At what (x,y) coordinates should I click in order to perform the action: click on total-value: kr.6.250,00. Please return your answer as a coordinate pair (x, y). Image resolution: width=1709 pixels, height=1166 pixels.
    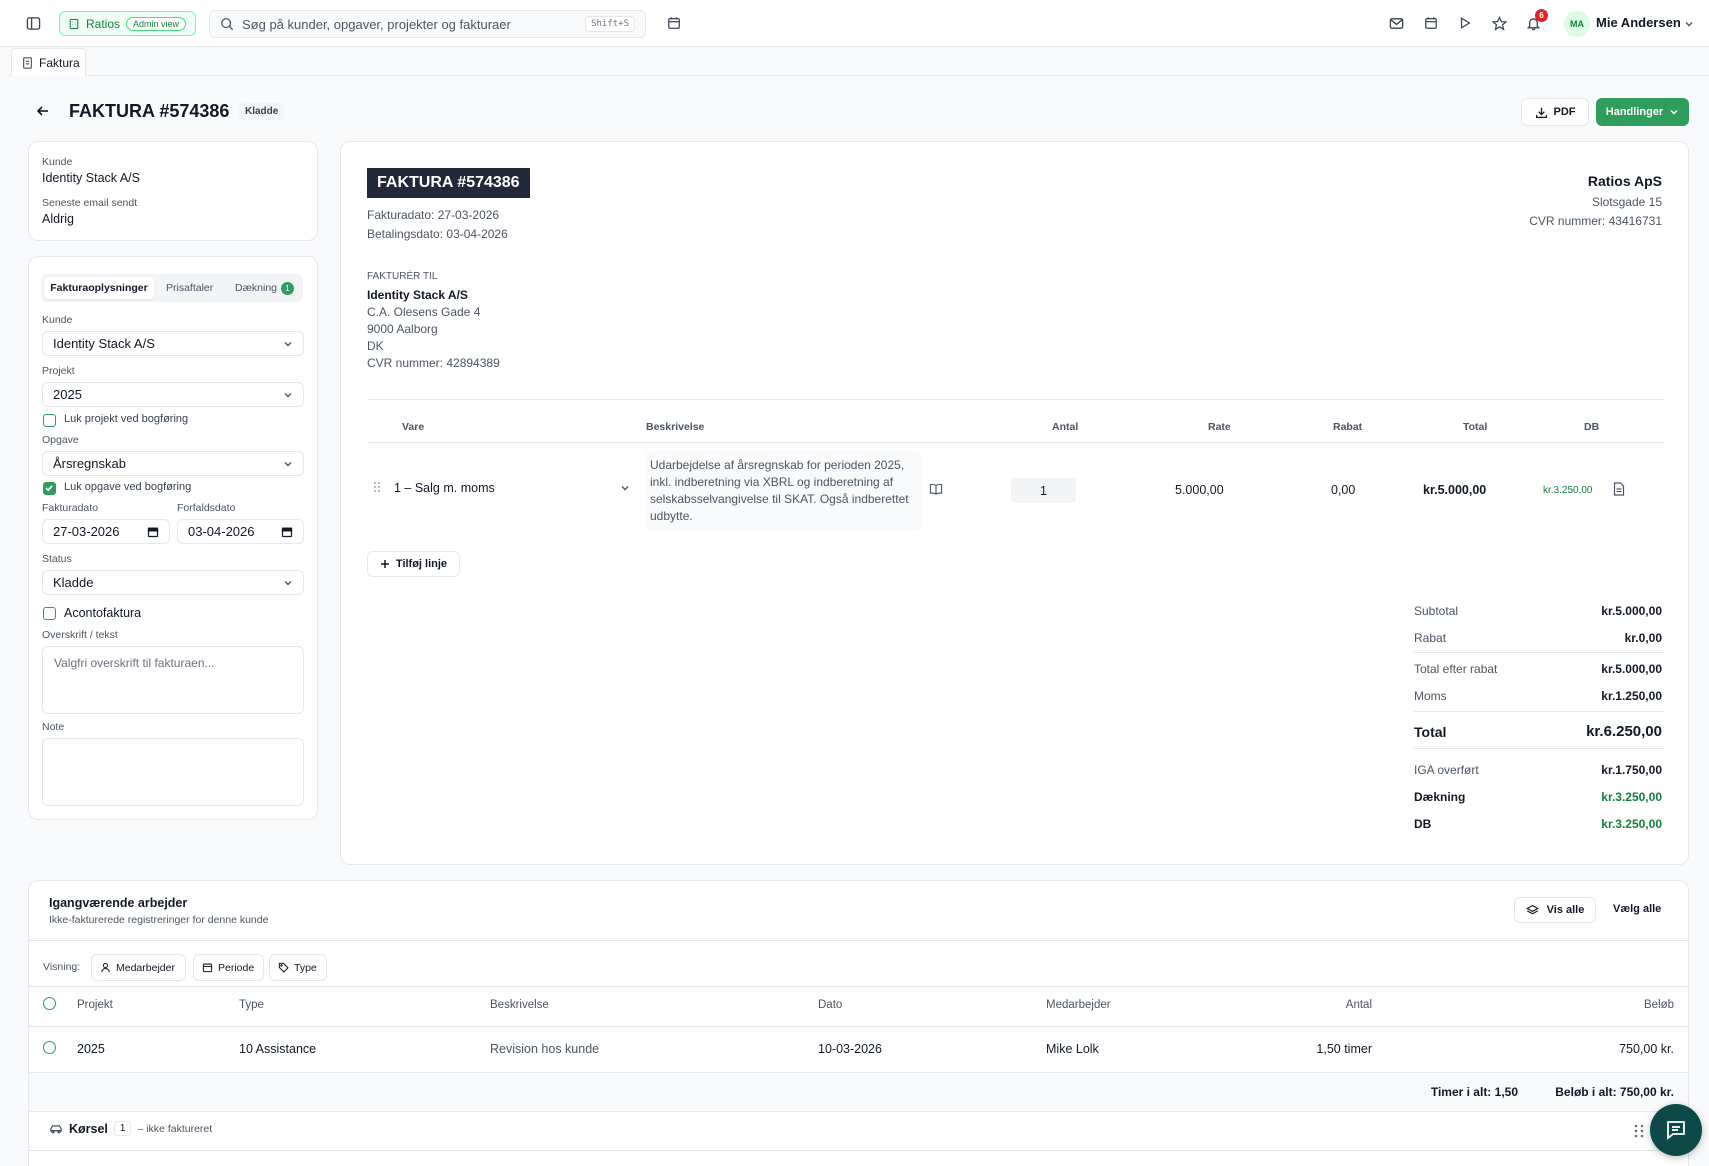
    Looking at the image, I should click on (1624, 731).